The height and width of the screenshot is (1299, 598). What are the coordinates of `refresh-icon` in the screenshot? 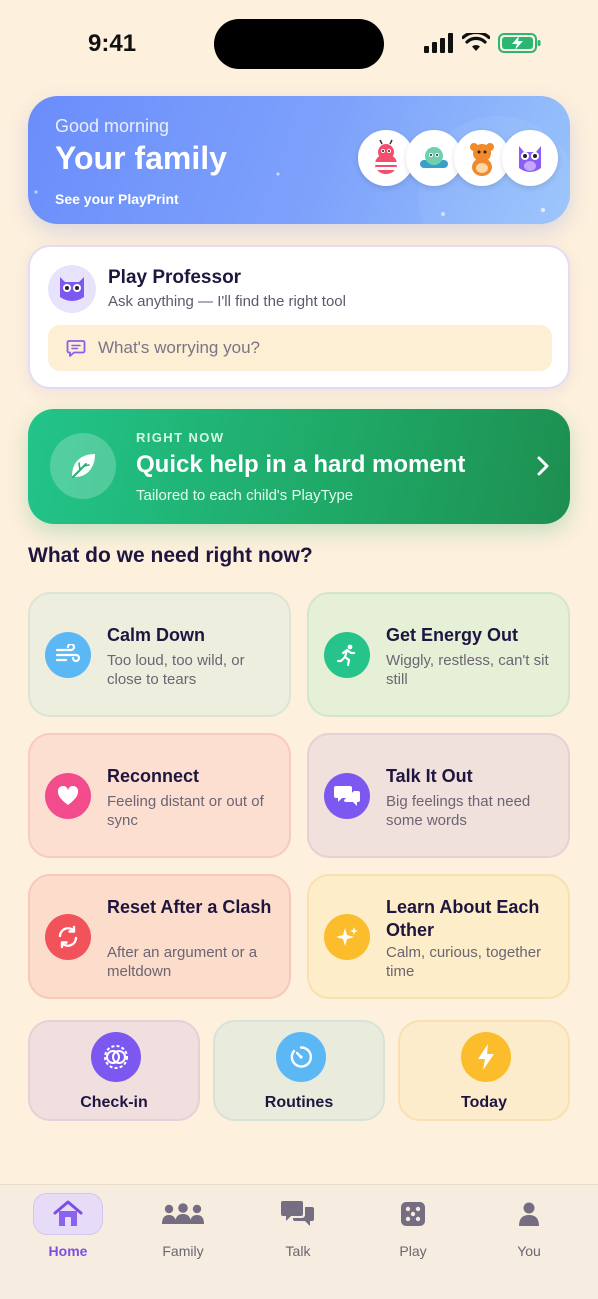 It's located at (68, 937).